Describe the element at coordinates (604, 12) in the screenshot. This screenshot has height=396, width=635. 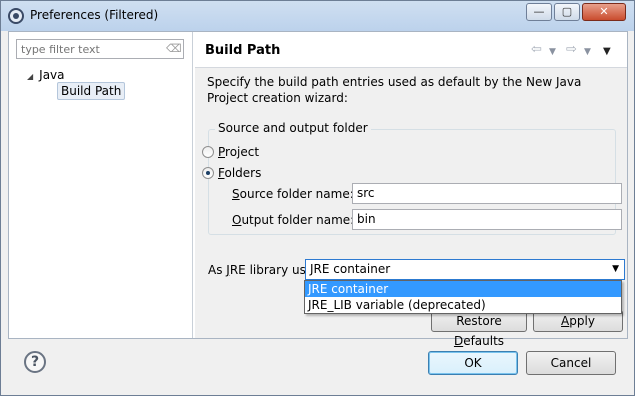
I see `close-button: ✕` at that location.